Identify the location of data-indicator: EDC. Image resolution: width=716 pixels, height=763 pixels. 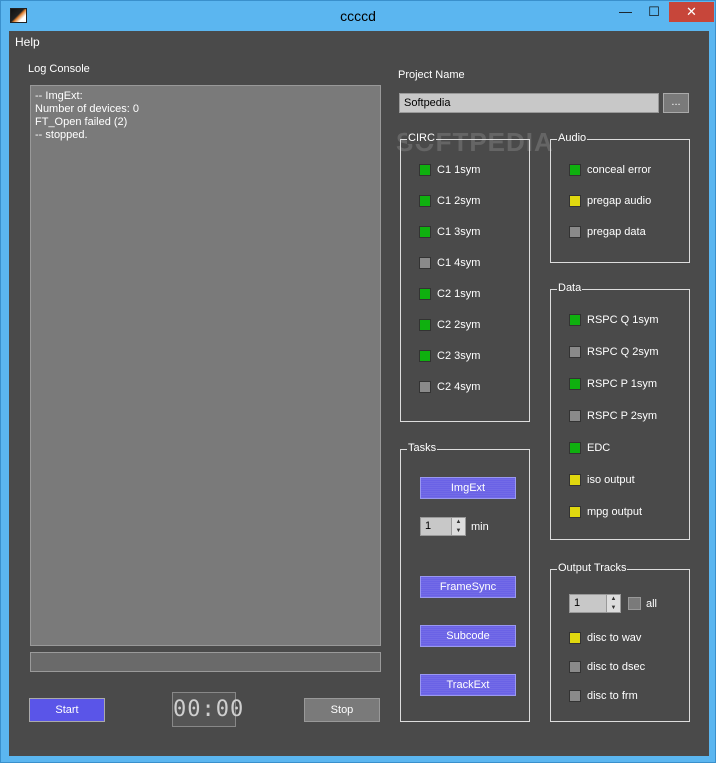
(589, 448).